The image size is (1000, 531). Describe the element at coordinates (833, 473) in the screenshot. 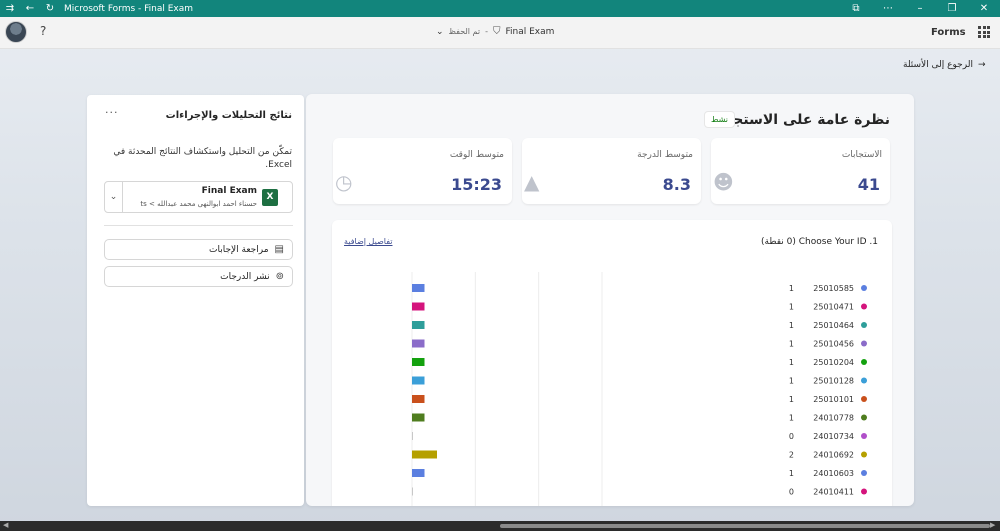

I see `category-label: 24010603` at that location.